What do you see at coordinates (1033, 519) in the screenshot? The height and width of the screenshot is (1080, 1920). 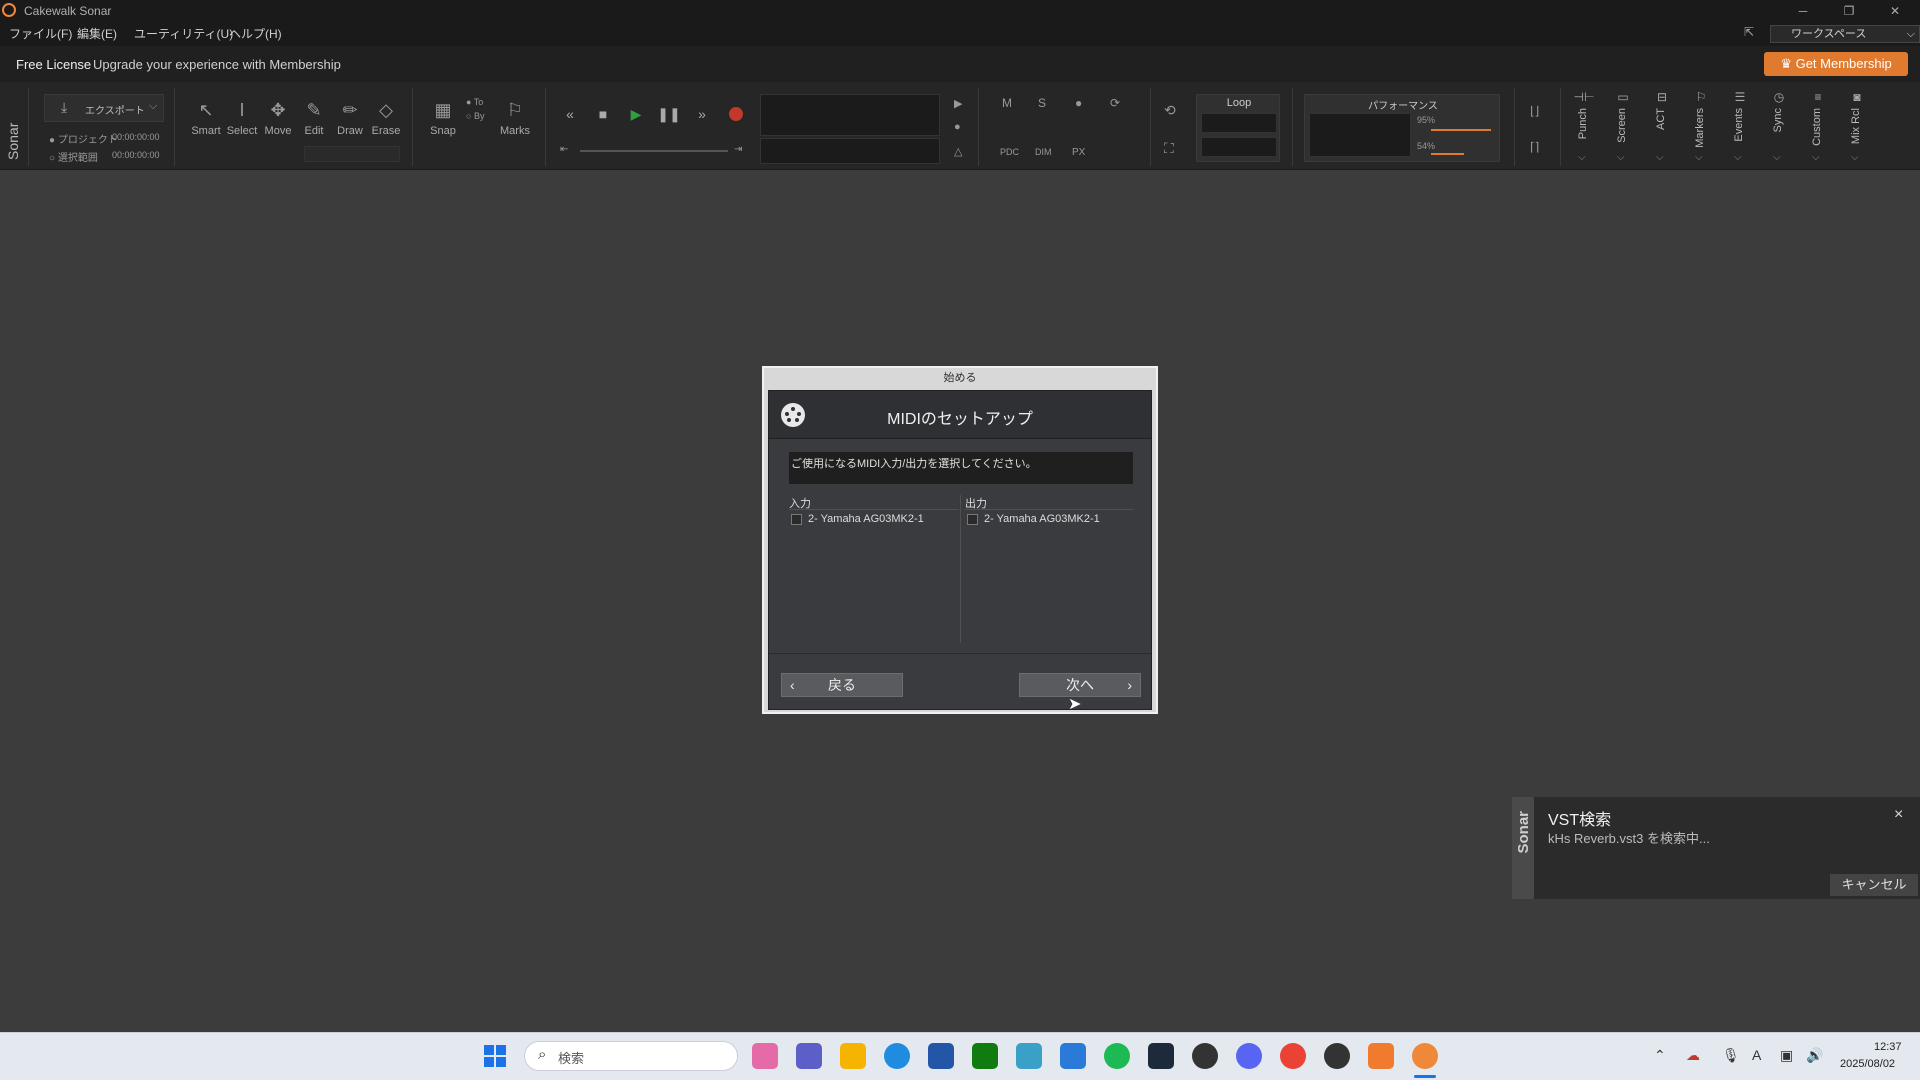 I see `midi-output-item: 2- Yamaha AG03MK2-1` at bounding box center [1033, 519].